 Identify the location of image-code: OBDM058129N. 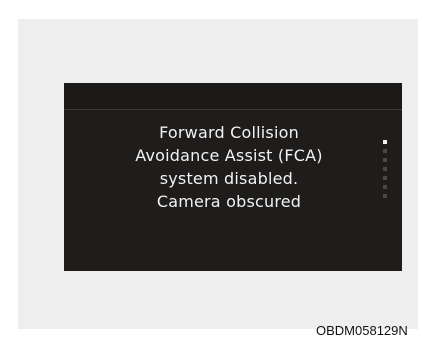
(362, 330).